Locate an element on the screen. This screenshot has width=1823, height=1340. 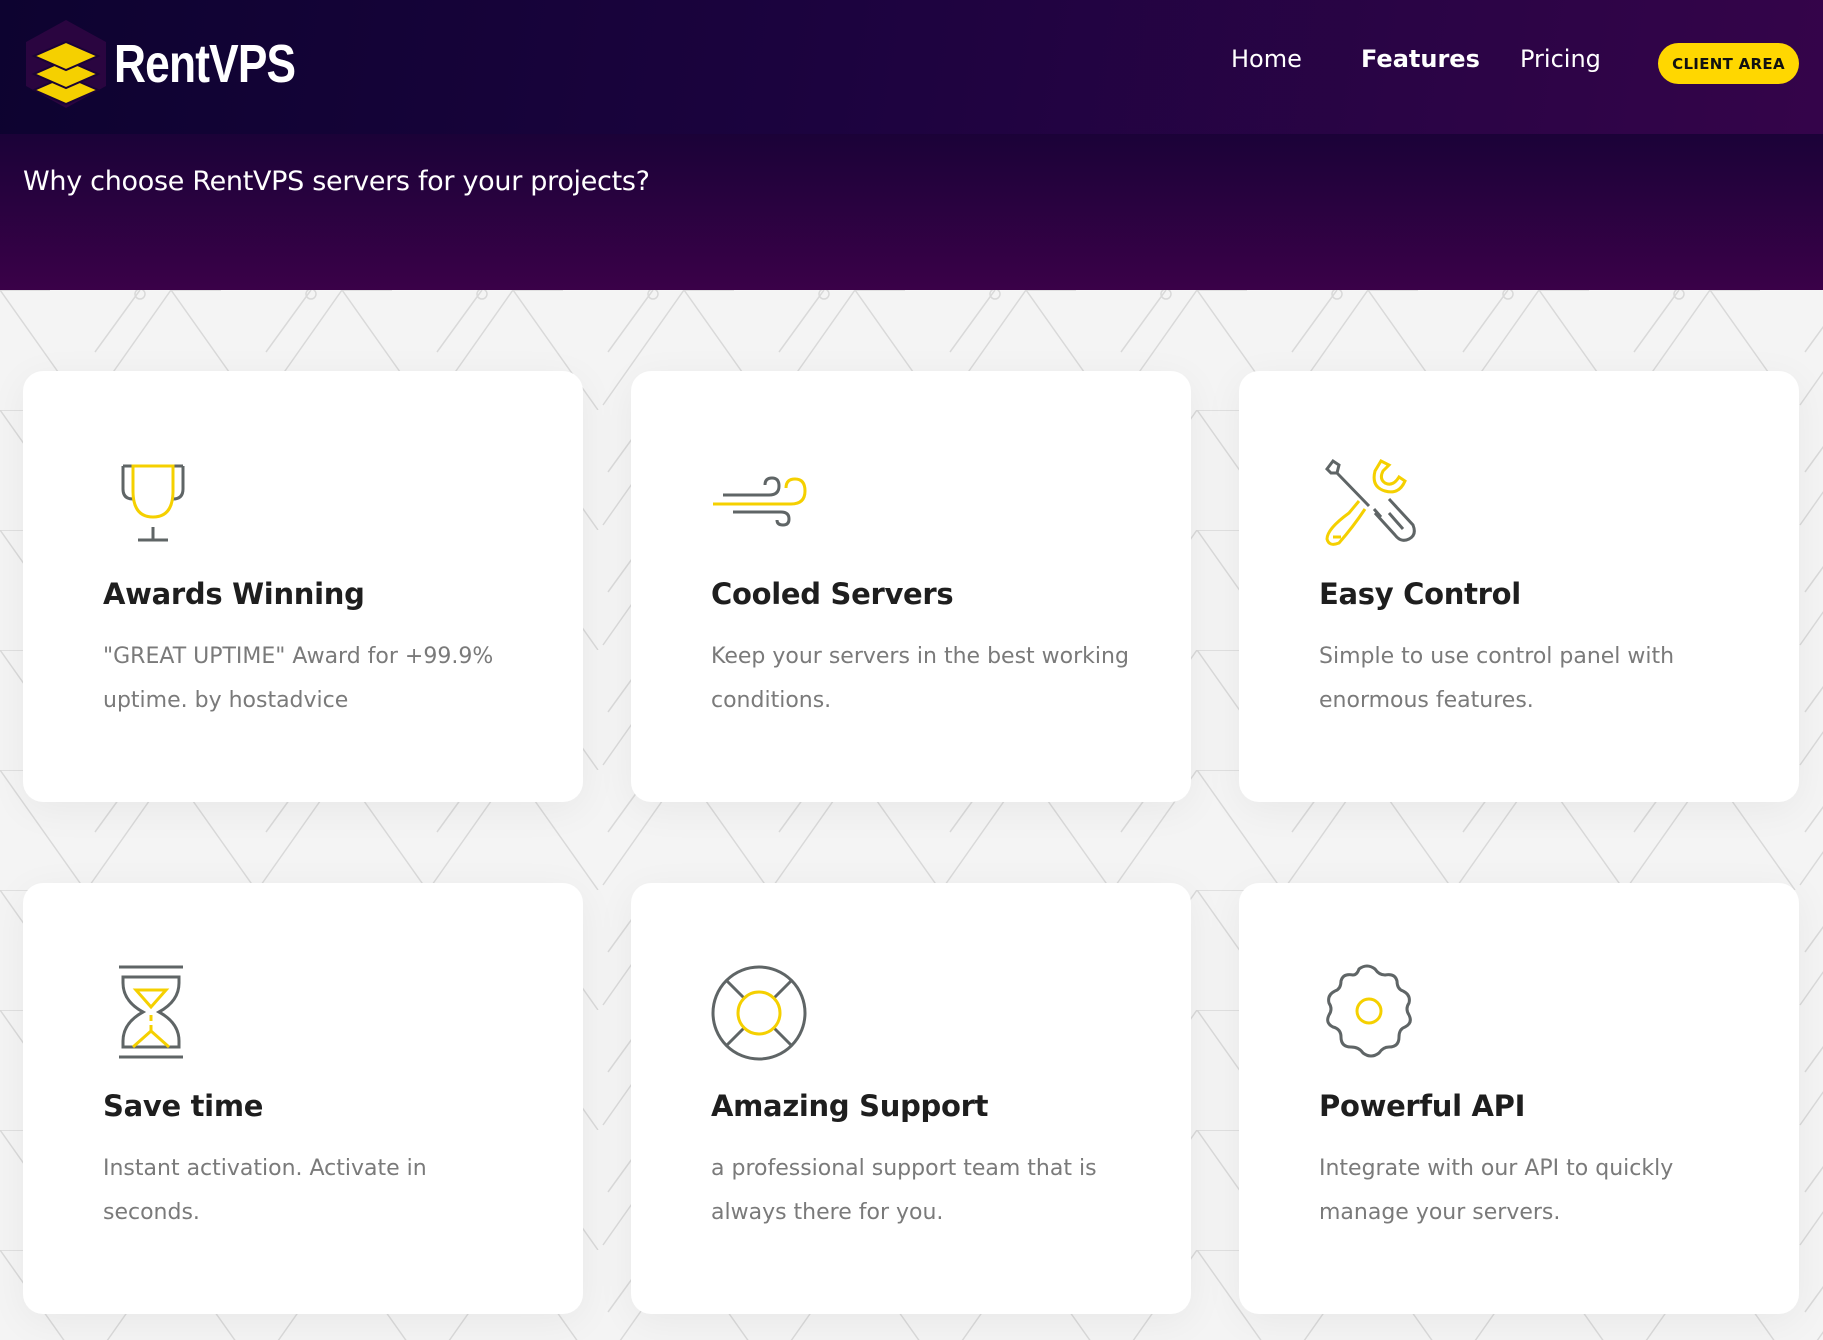
stacked-layers-icon is located at coordinates (66, 64).